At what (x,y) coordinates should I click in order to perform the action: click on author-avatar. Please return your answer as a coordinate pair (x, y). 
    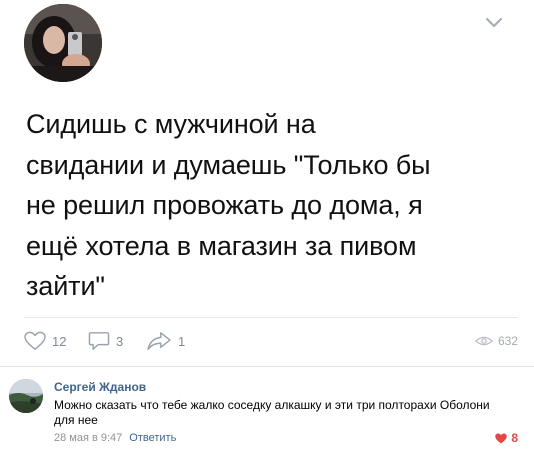
    Looking at the image, I should click on (63, 43).